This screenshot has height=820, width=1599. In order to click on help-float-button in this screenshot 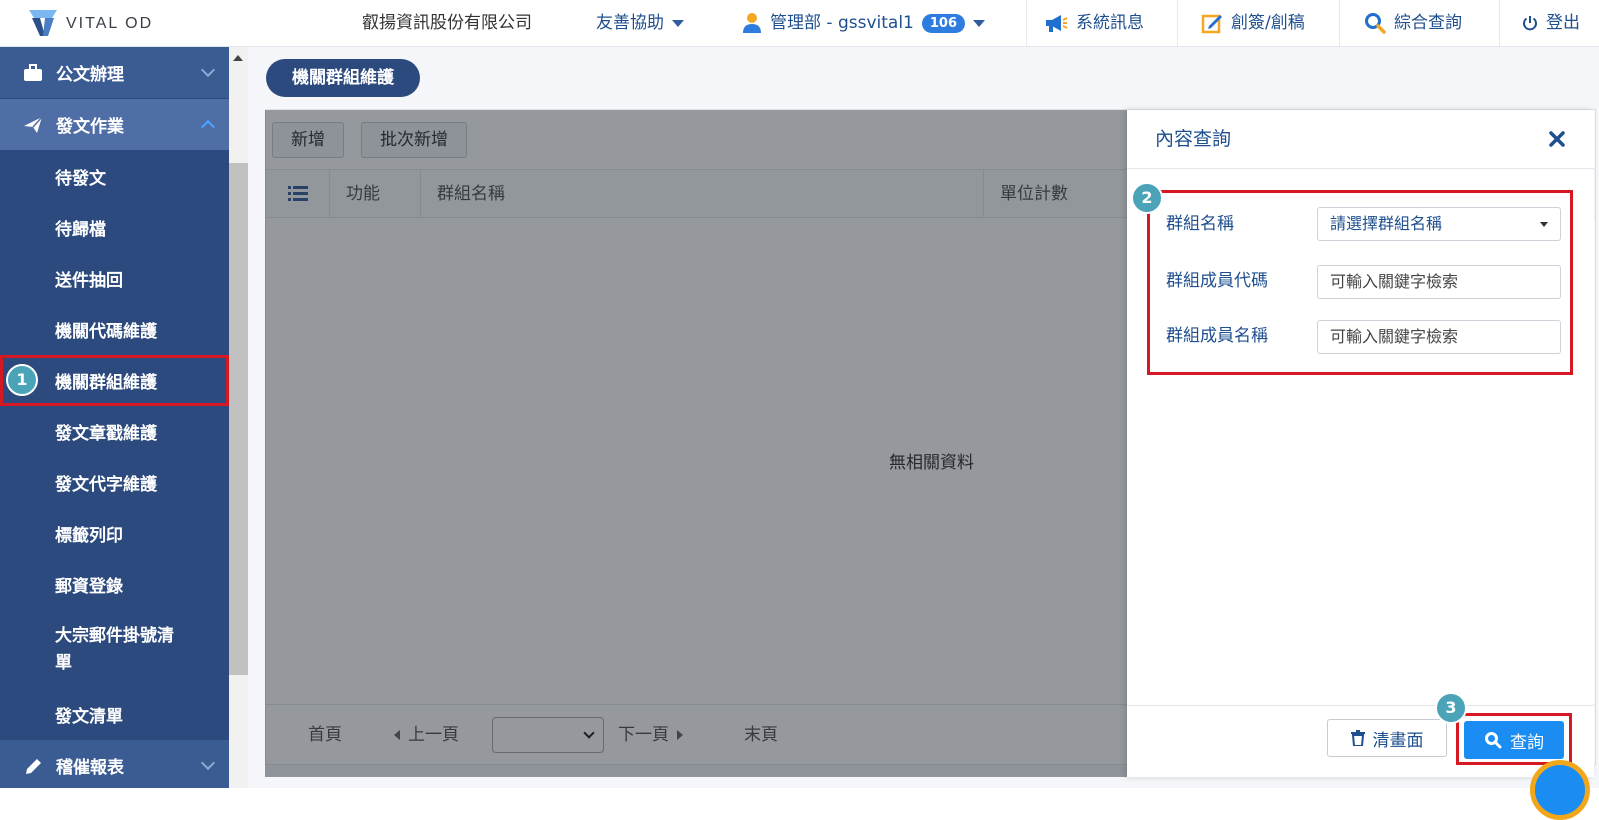, I will do `click(1560, 790)`.